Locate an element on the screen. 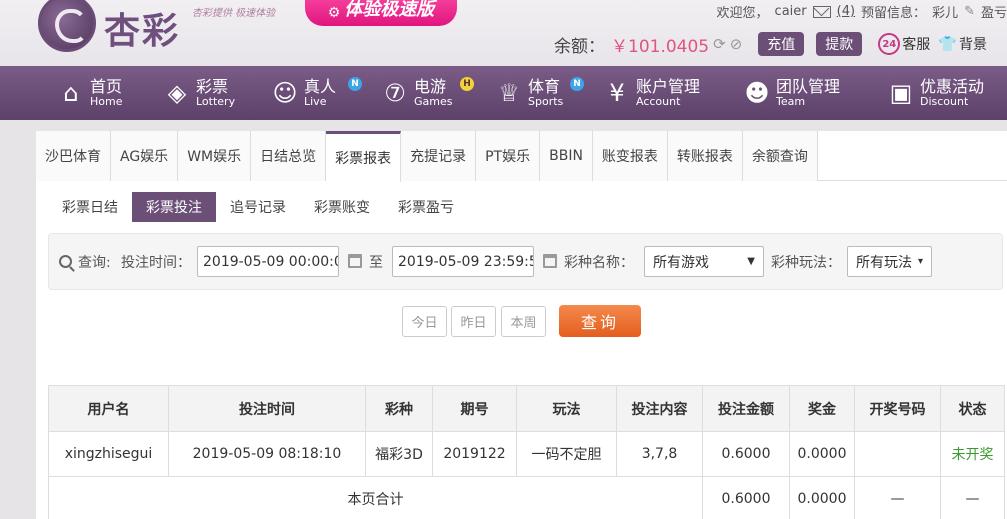 The image size is (1007, 519). cell-lottery: 福彩3D is located at coordinates (399, 454).